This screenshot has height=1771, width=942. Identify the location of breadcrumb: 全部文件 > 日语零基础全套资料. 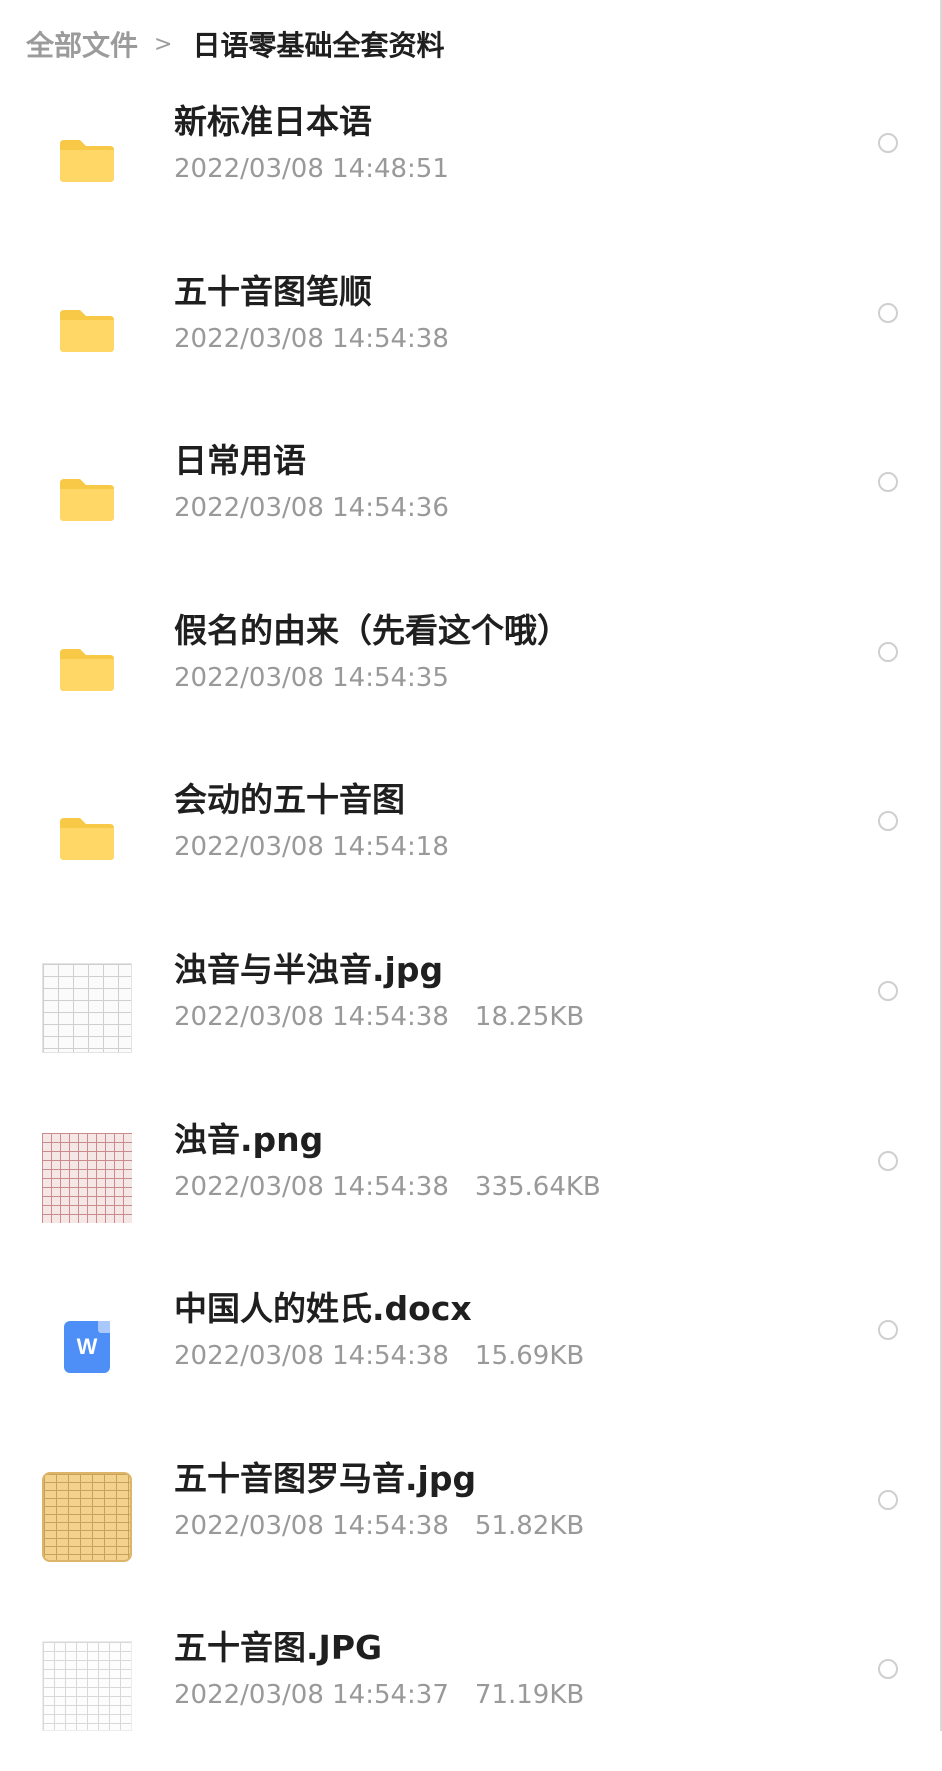
(235, 44).